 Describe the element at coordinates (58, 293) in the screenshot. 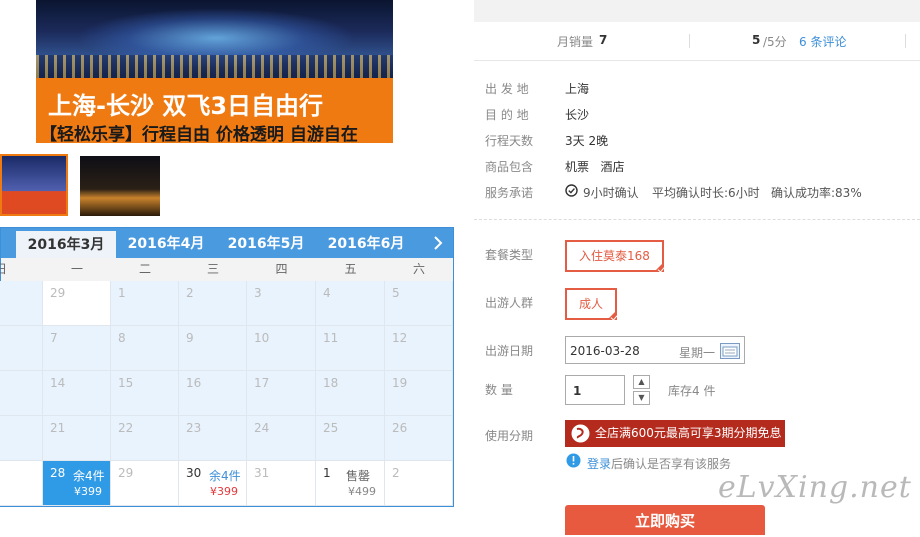

I see `calendar-day-number: 29` at that location.